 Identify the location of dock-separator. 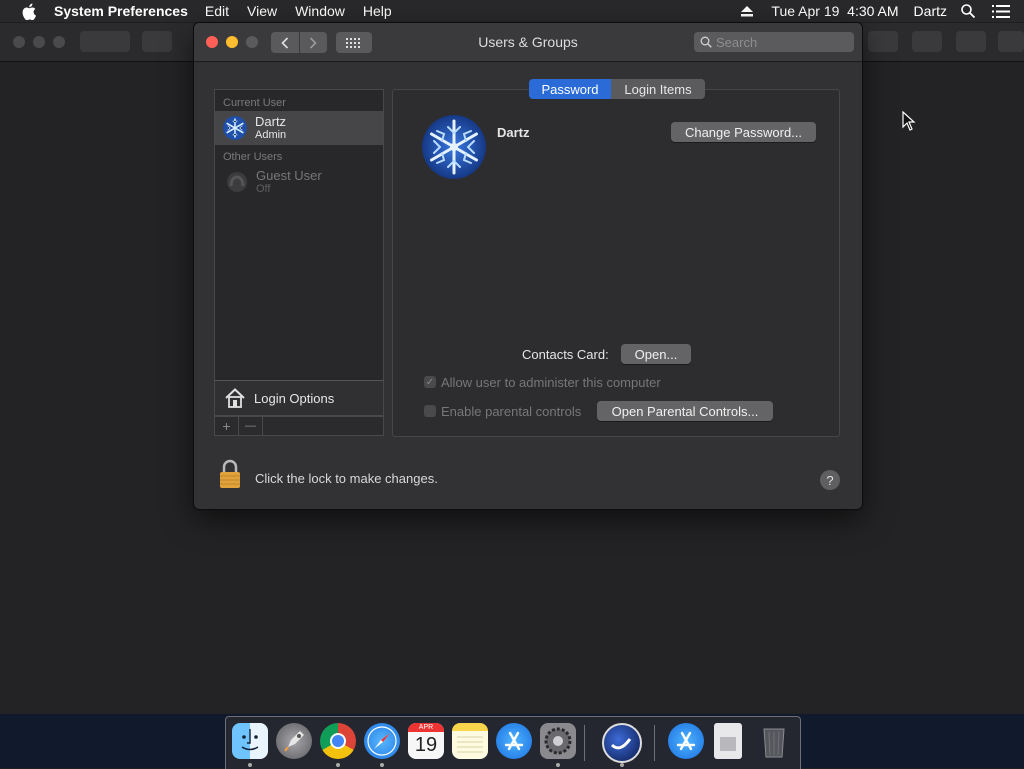
(584, 743).